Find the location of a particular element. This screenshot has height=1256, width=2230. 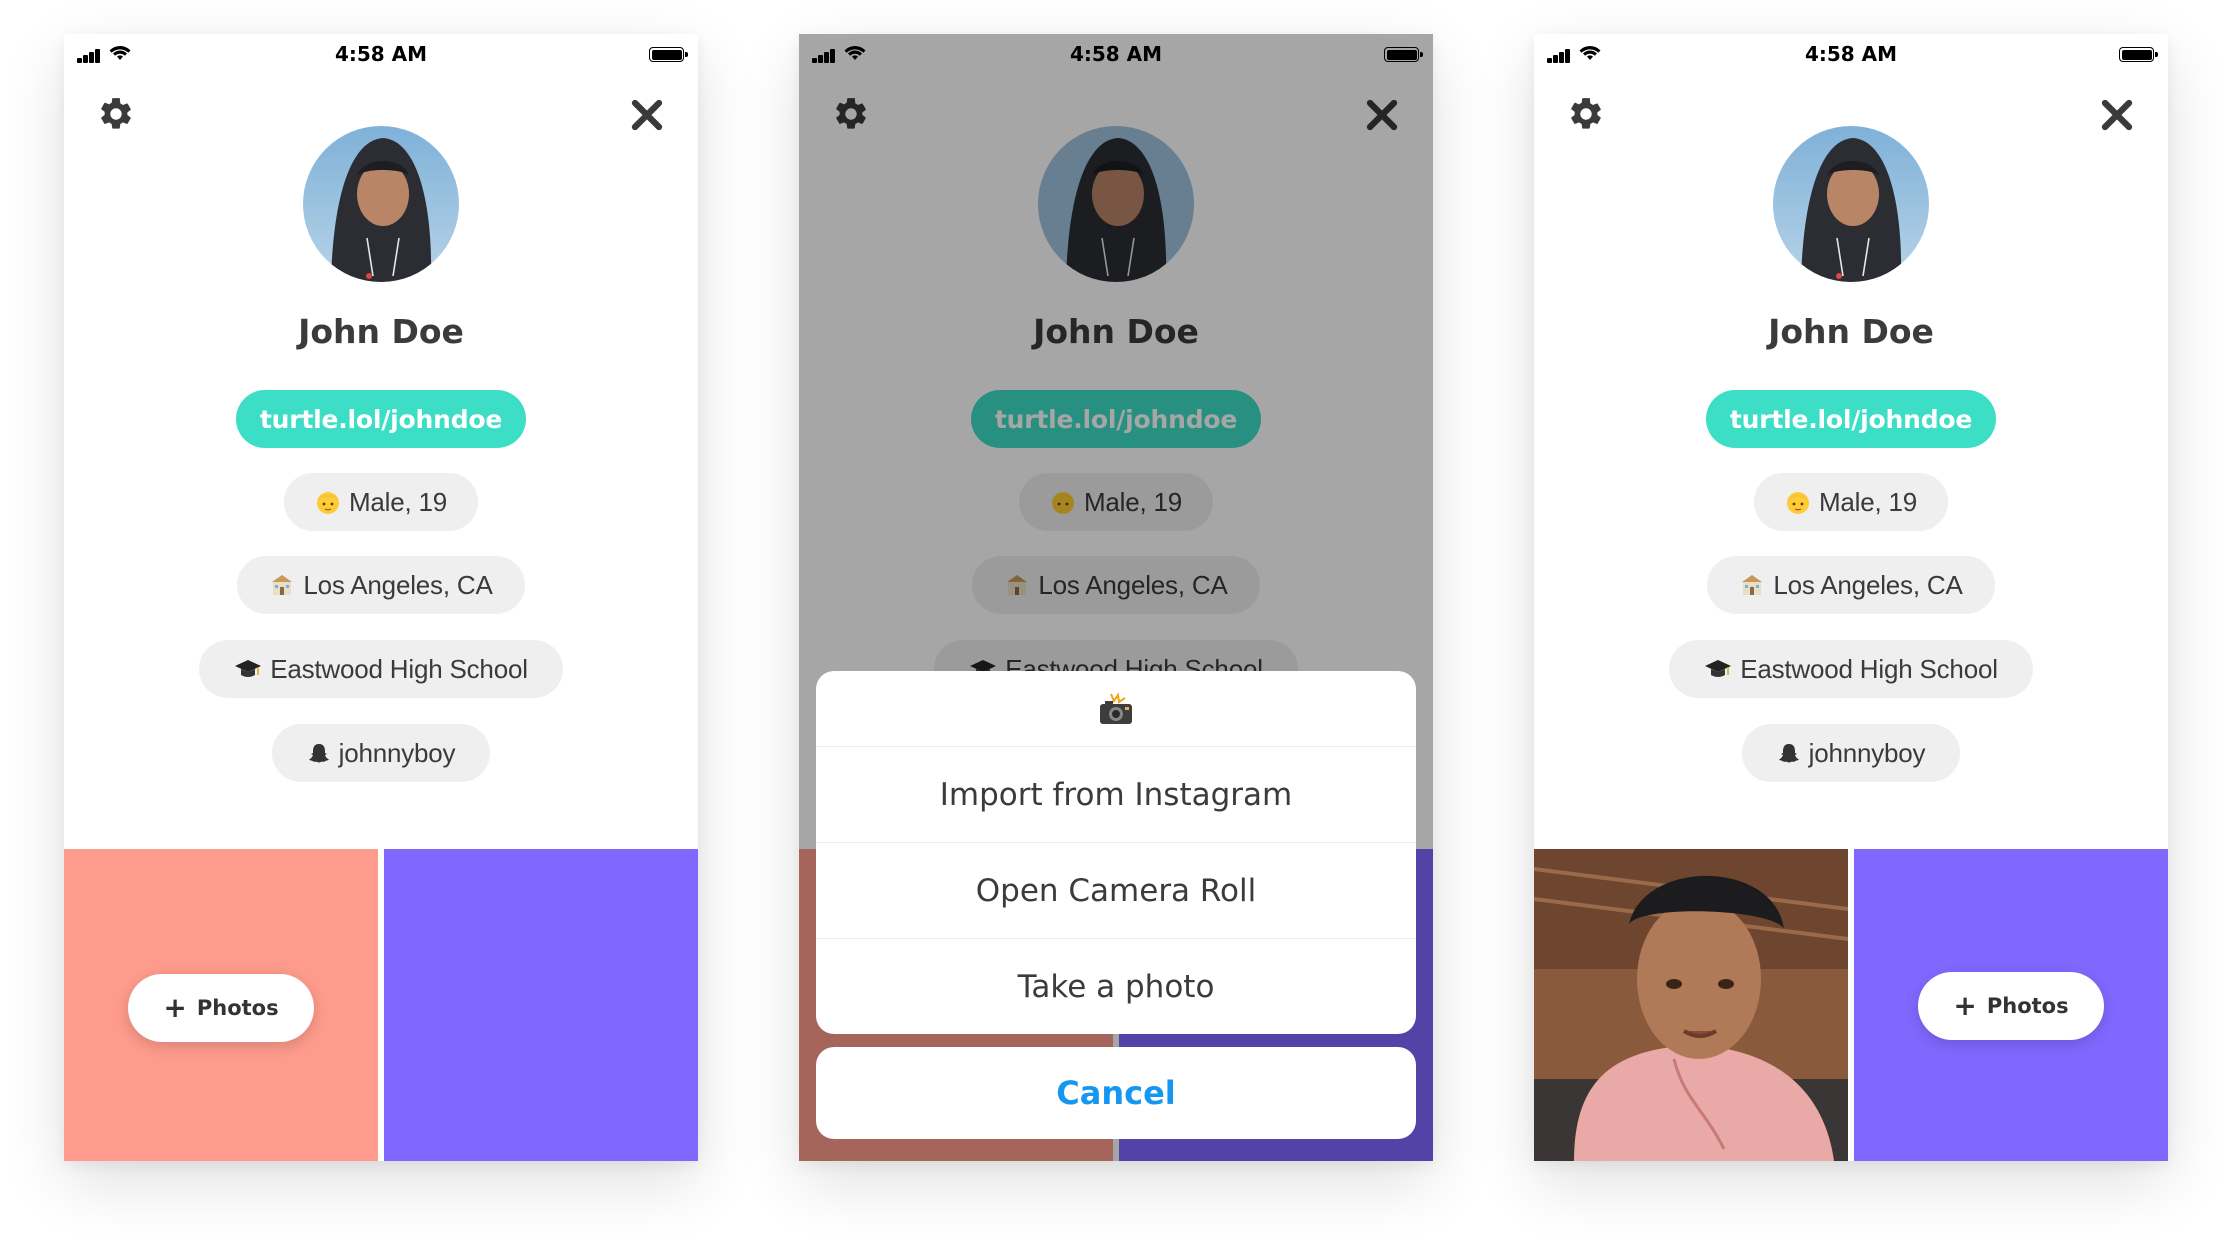

camera-flash-icon is located at coordinates (1116, 707).